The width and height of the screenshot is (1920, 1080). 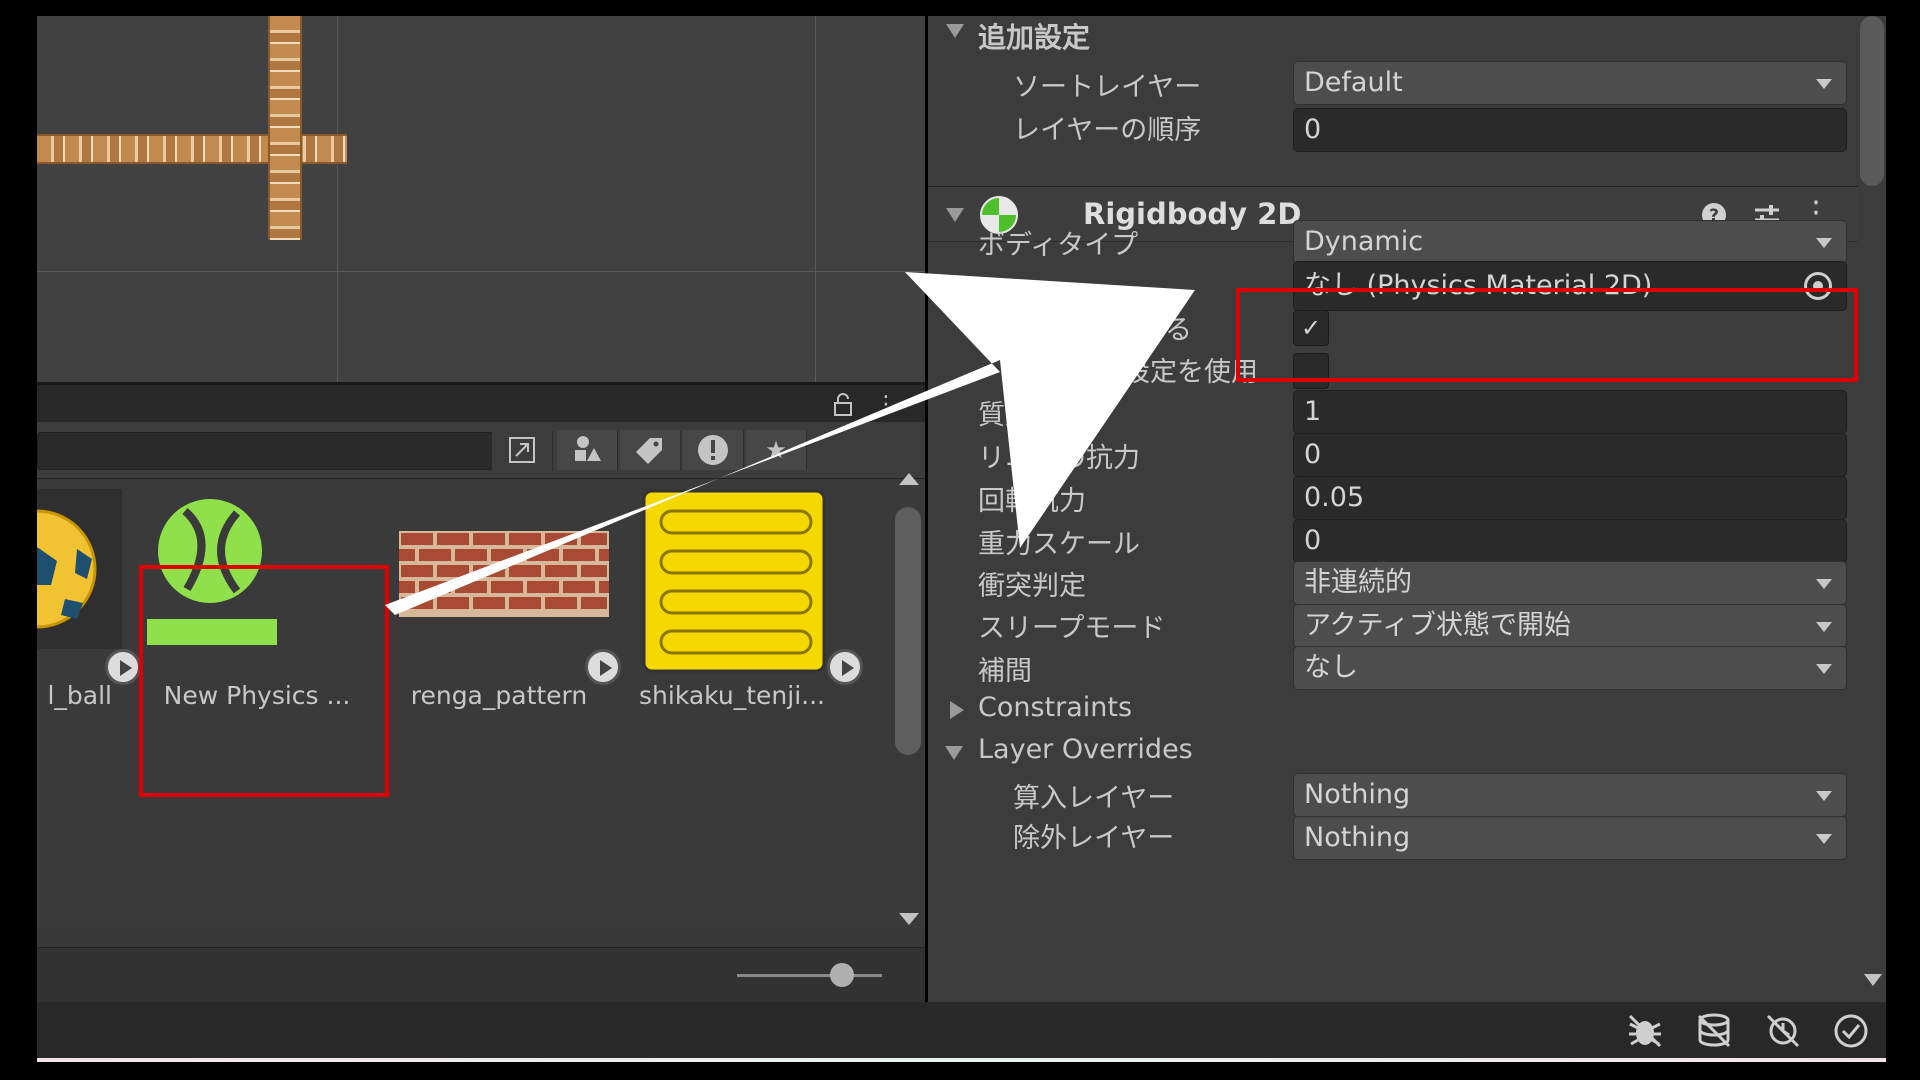 What do you see at coordinates (1072, 628) in the screenshot?
I see `sleeping-mode-label: スリープモード` at bounding box center [1072, 628].